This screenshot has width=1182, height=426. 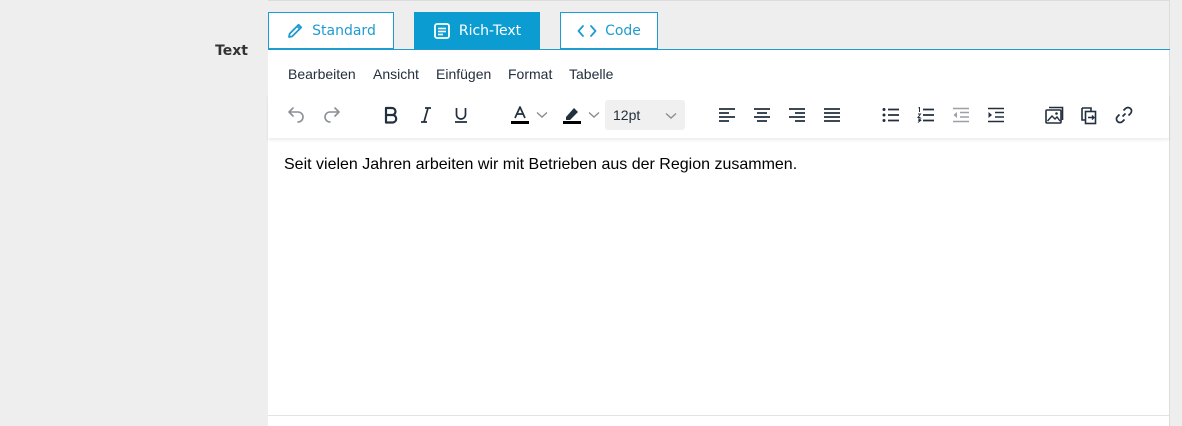 What do you see at coordinates (520, 115) in the screenshot?
I see `text-color-icon` at bounding box center [520, 115].